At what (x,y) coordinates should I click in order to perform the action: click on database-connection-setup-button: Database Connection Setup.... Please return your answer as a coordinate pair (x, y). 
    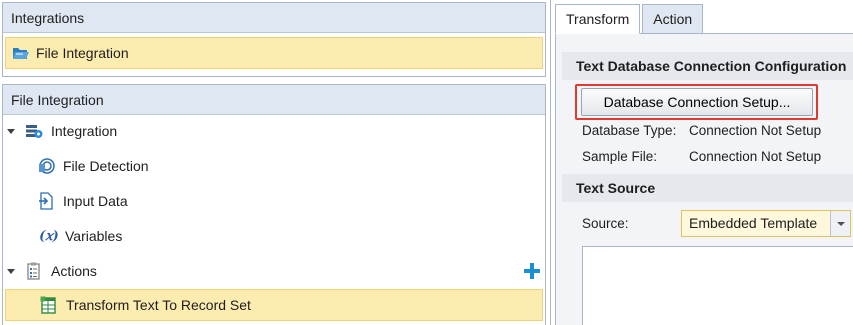
    Looking at the image, I should click on (697, 102).